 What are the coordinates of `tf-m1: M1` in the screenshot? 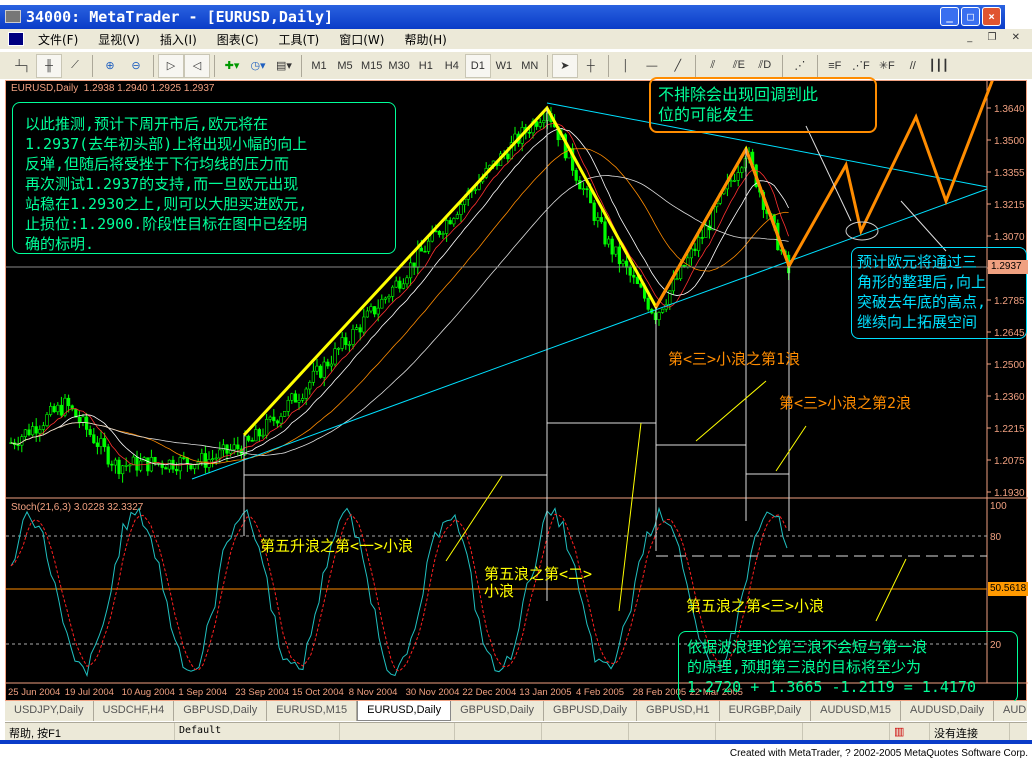 It's located at (319, 66).